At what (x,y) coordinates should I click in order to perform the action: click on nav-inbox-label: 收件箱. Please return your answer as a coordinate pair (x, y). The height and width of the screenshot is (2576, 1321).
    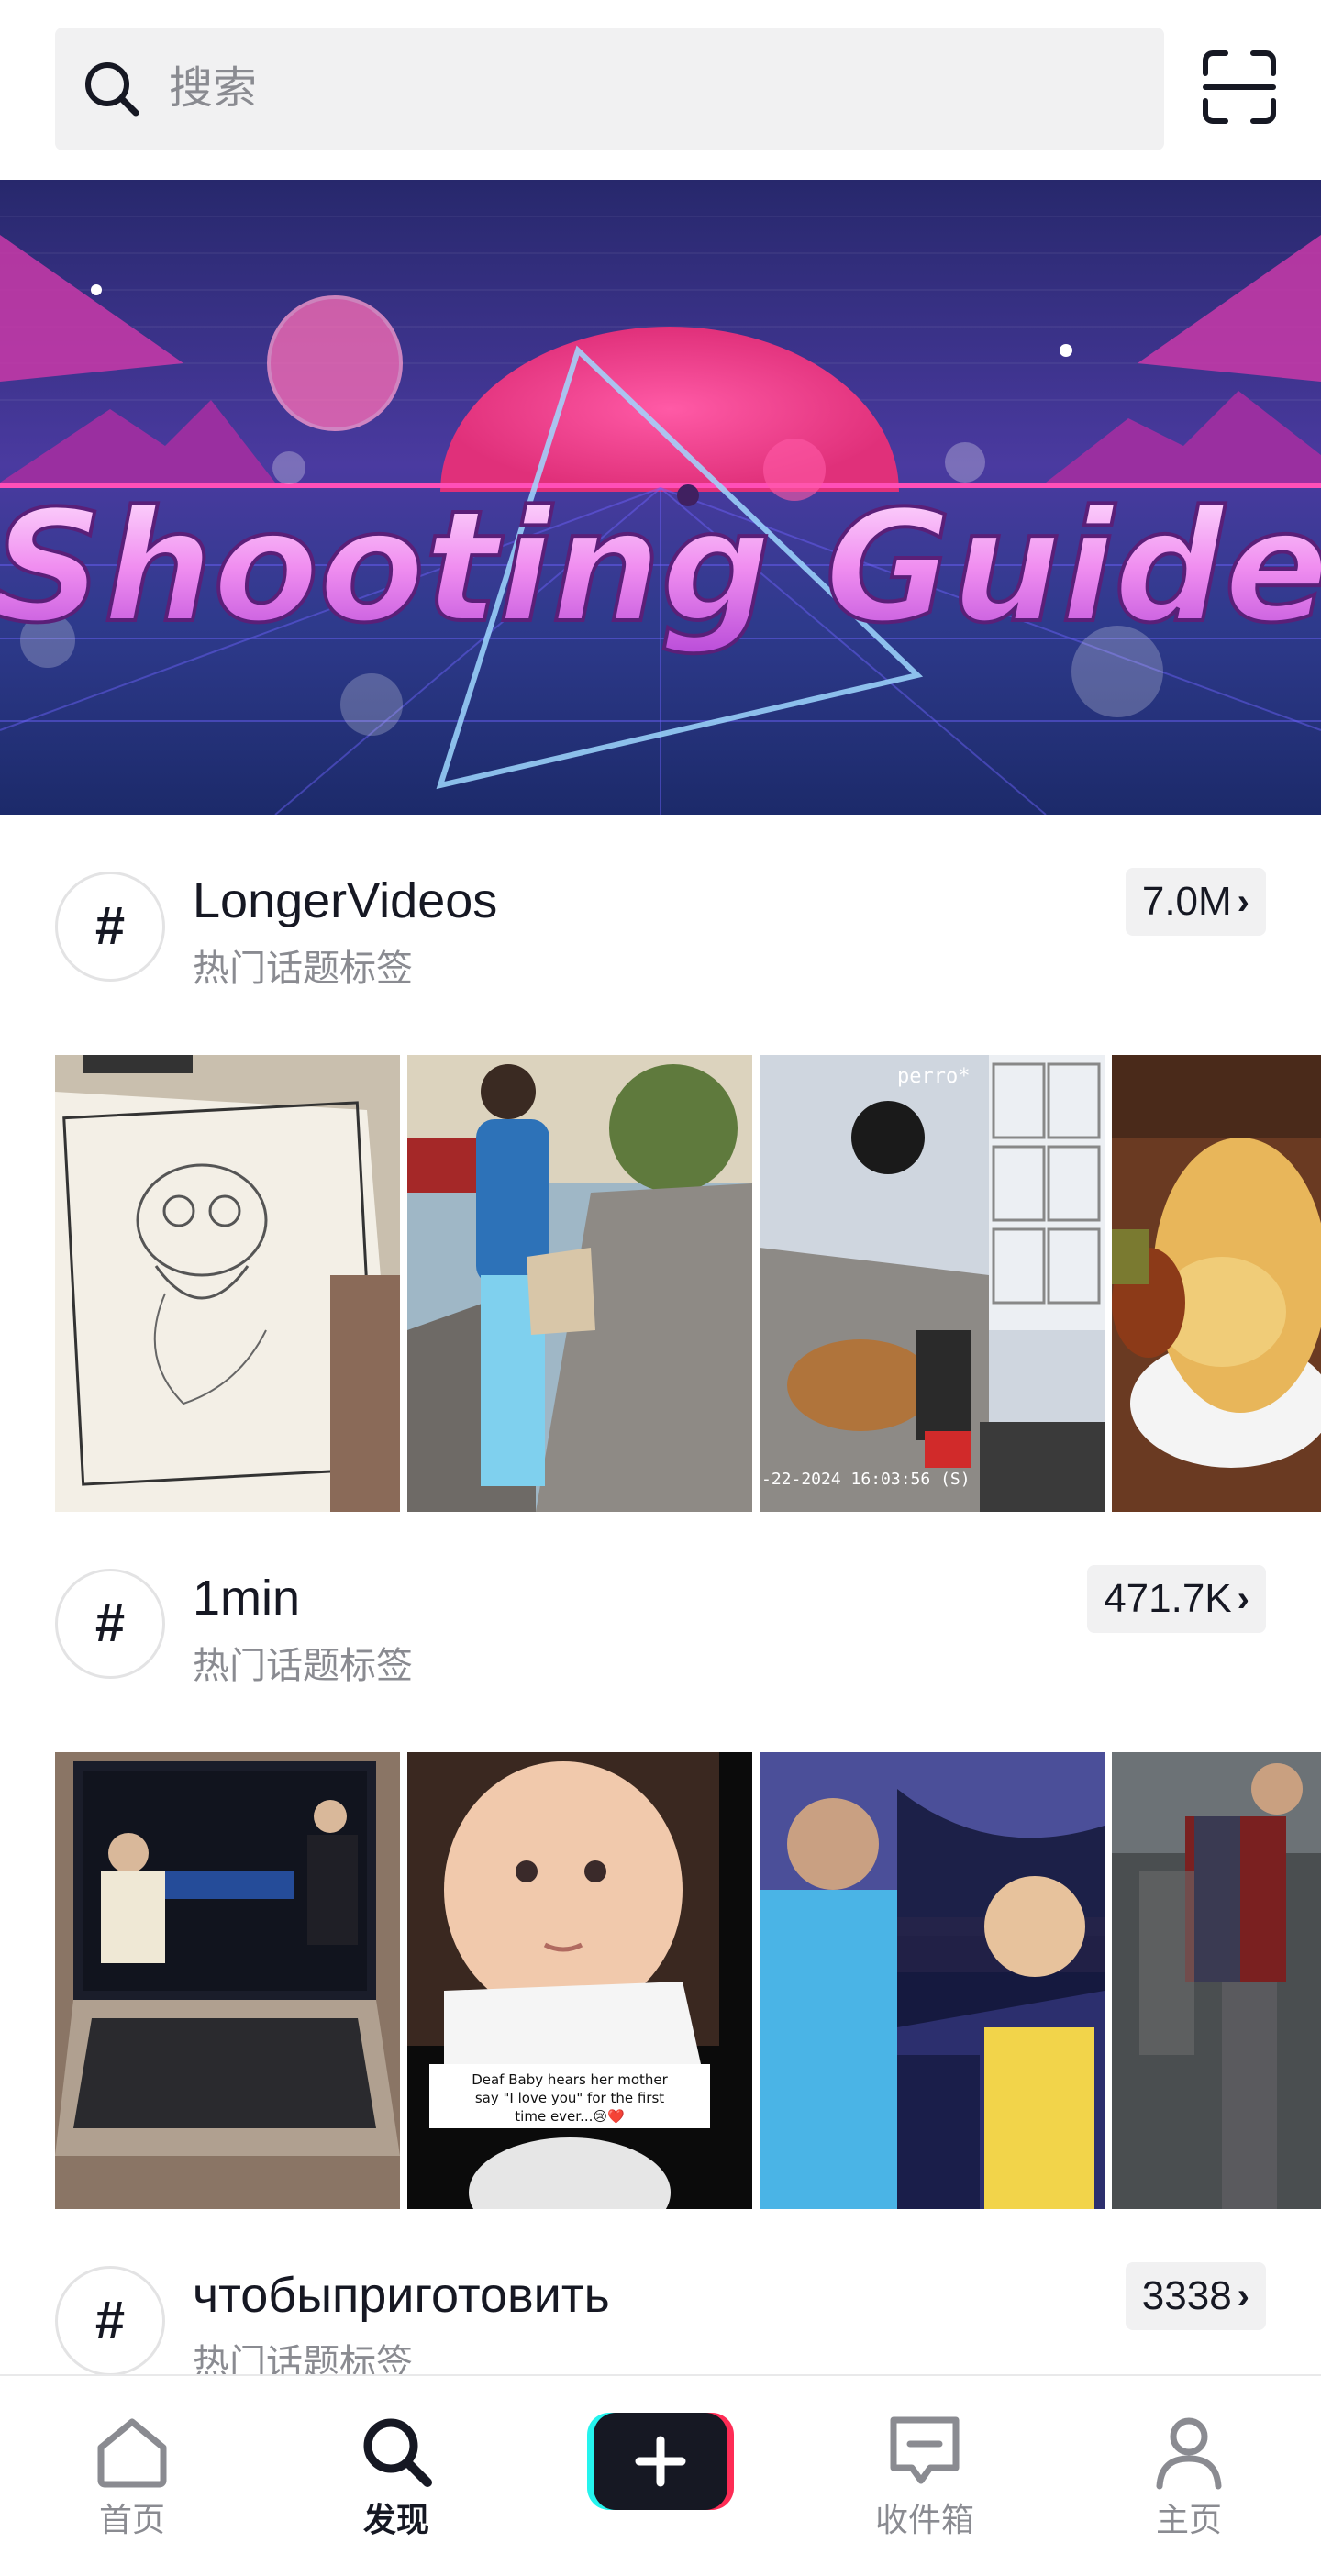
    Looking at the image, I should click on (924, 2519).